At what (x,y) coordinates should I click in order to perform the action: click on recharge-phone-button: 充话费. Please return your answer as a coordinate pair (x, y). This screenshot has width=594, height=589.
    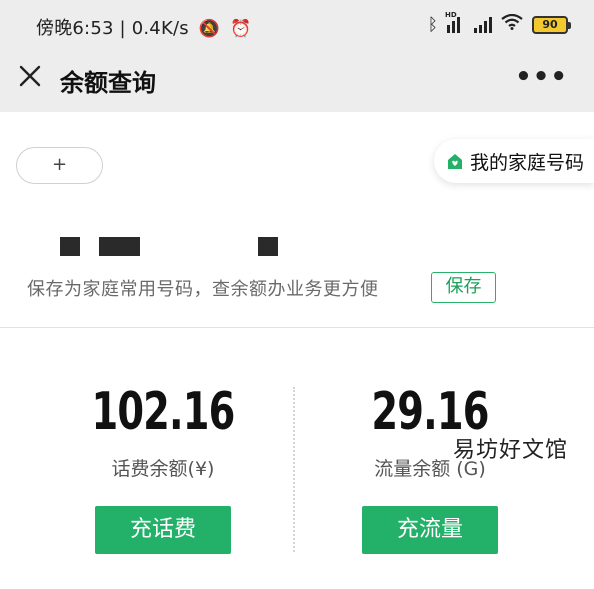
    Looking at the image, I should click on (163, 530).